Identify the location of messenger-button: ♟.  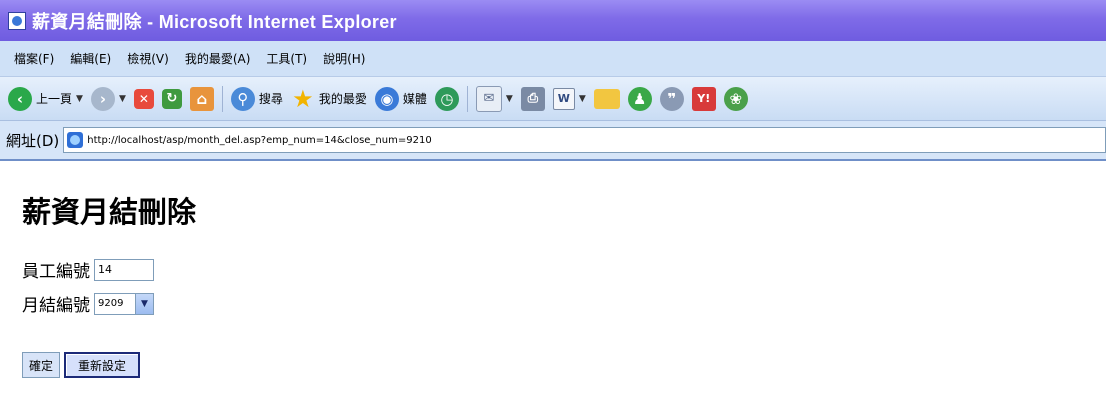
(639, 99).